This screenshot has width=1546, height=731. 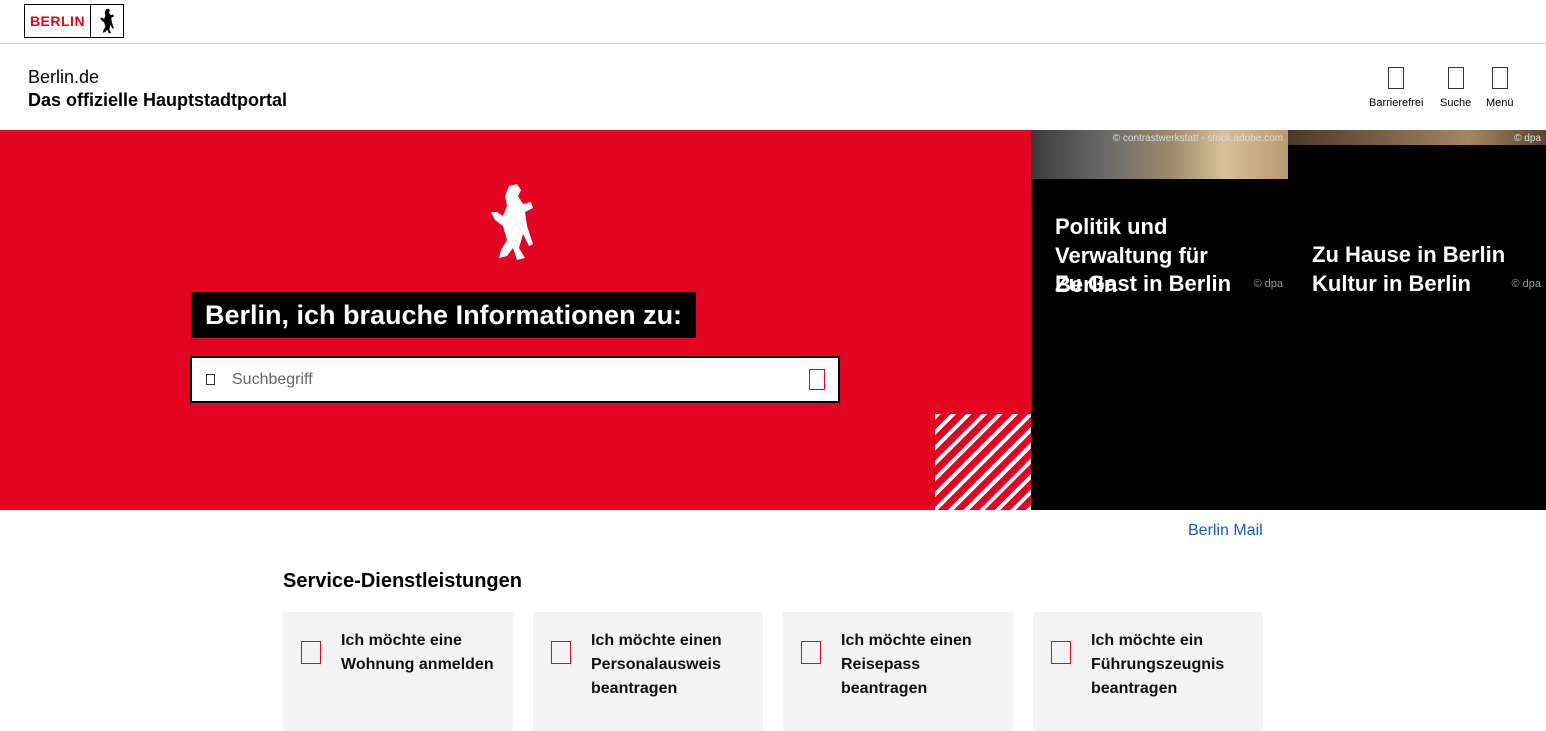 What do you see at coordinates (417, 652) in the screenshot?
I see `service-card-label: Ich möchte eine Wohnung anmelden` at bounding box center [417, 652].